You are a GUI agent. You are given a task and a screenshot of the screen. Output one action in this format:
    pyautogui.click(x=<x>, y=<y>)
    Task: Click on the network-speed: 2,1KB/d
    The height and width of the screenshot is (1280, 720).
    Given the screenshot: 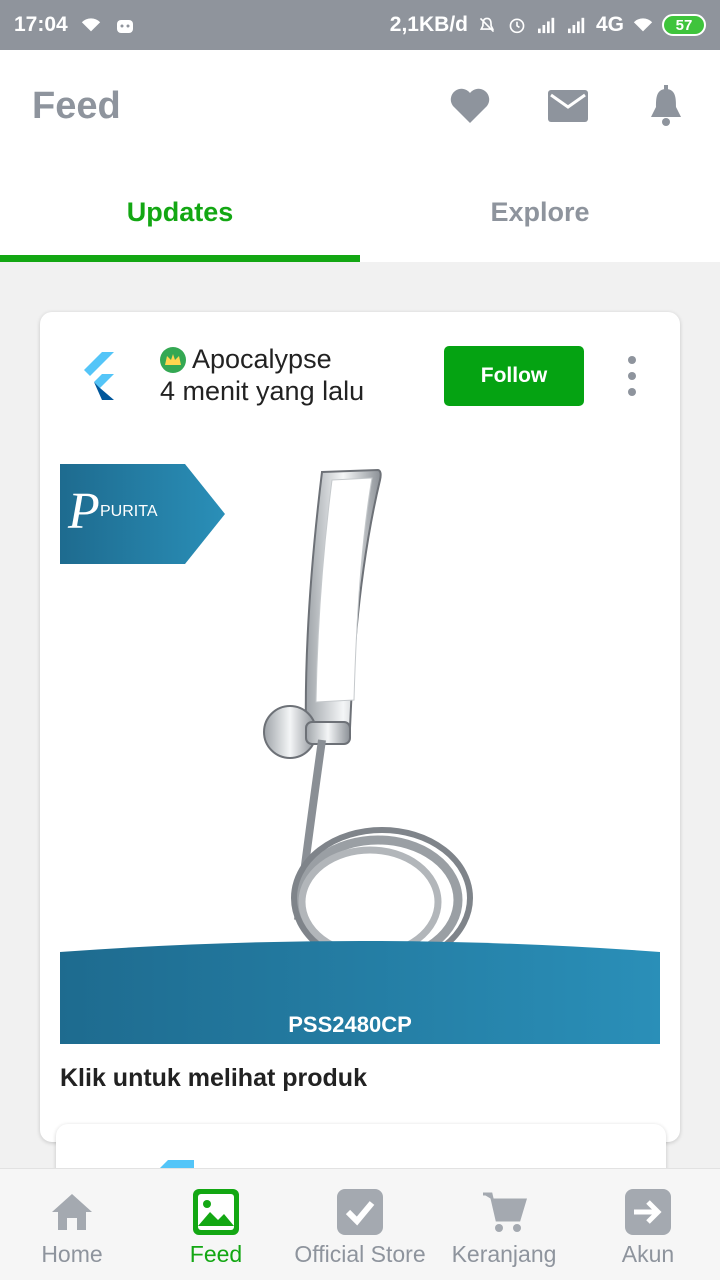 What is the action you would take?
    pyautogui.click(x=428, y=24)
    